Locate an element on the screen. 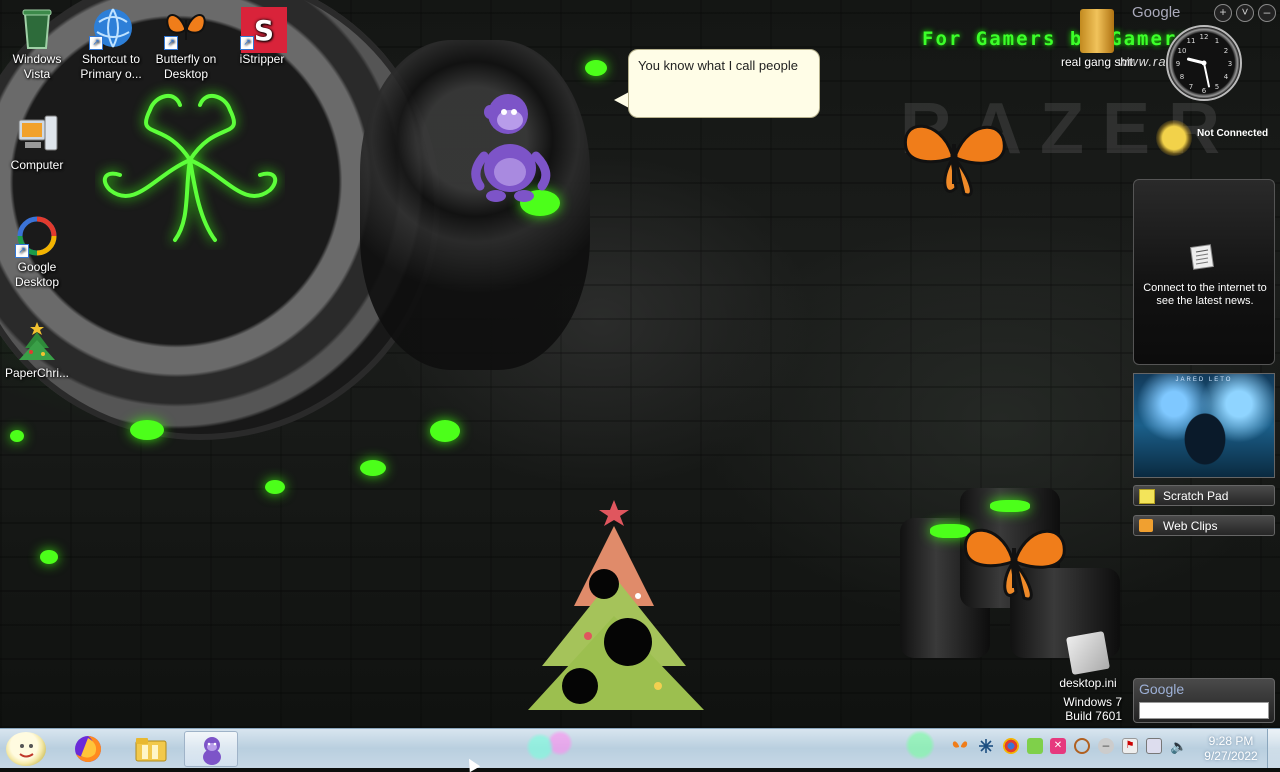  desktop-icon-desktop-ini: desktop.ini is located at coordinates (1088, 660).